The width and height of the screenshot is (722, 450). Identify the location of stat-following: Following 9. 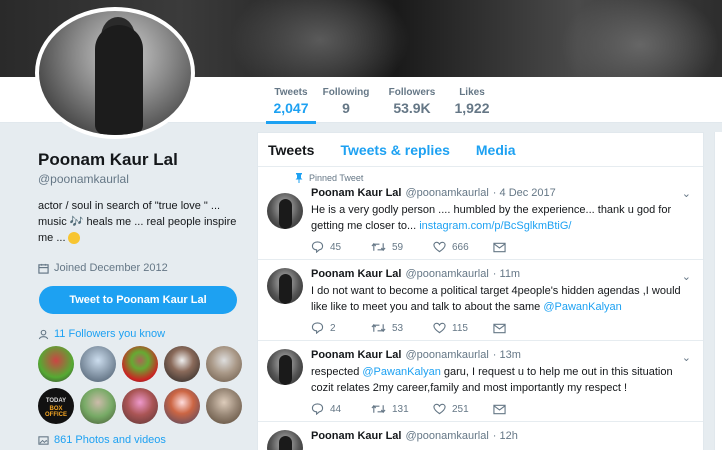
(346, 101).